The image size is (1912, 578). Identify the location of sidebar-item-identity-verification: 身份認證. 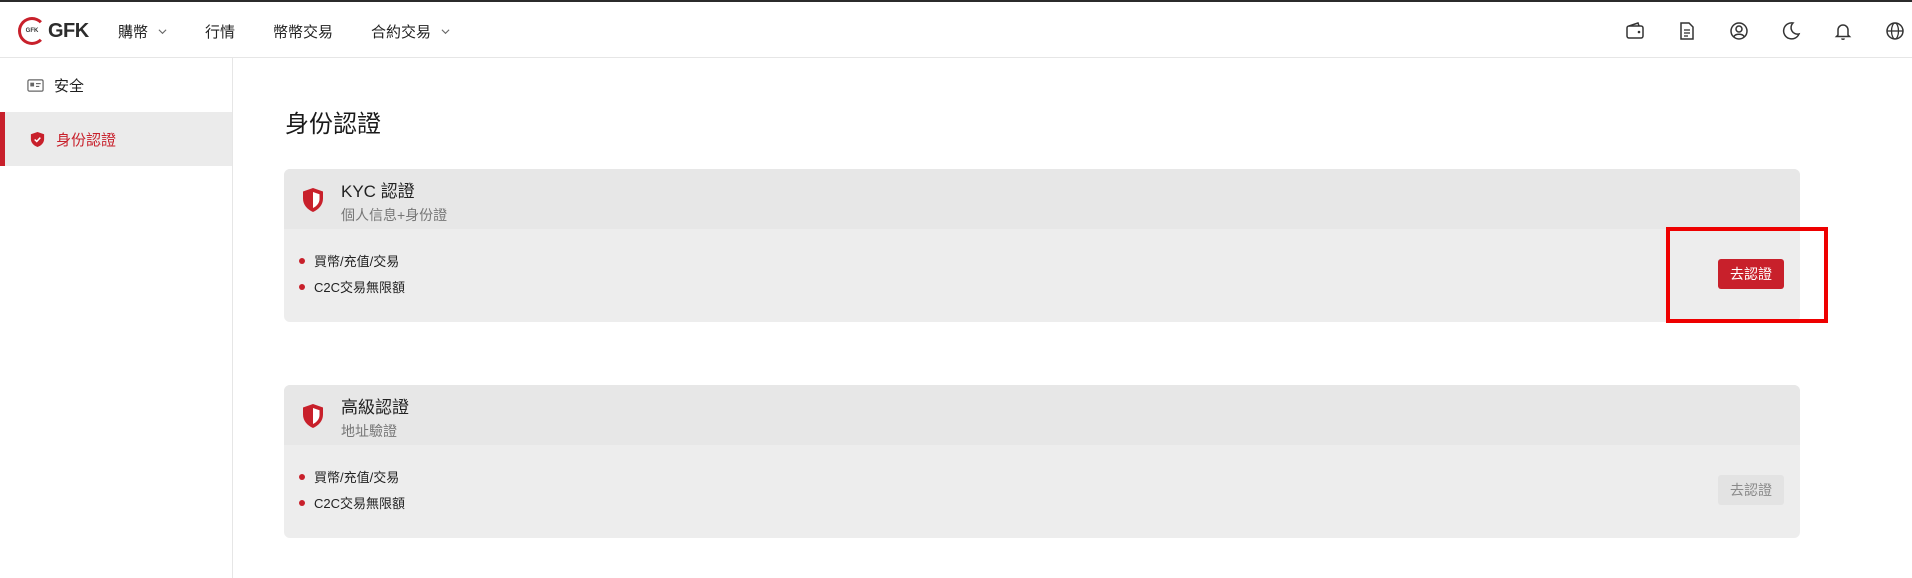
(116, 139).